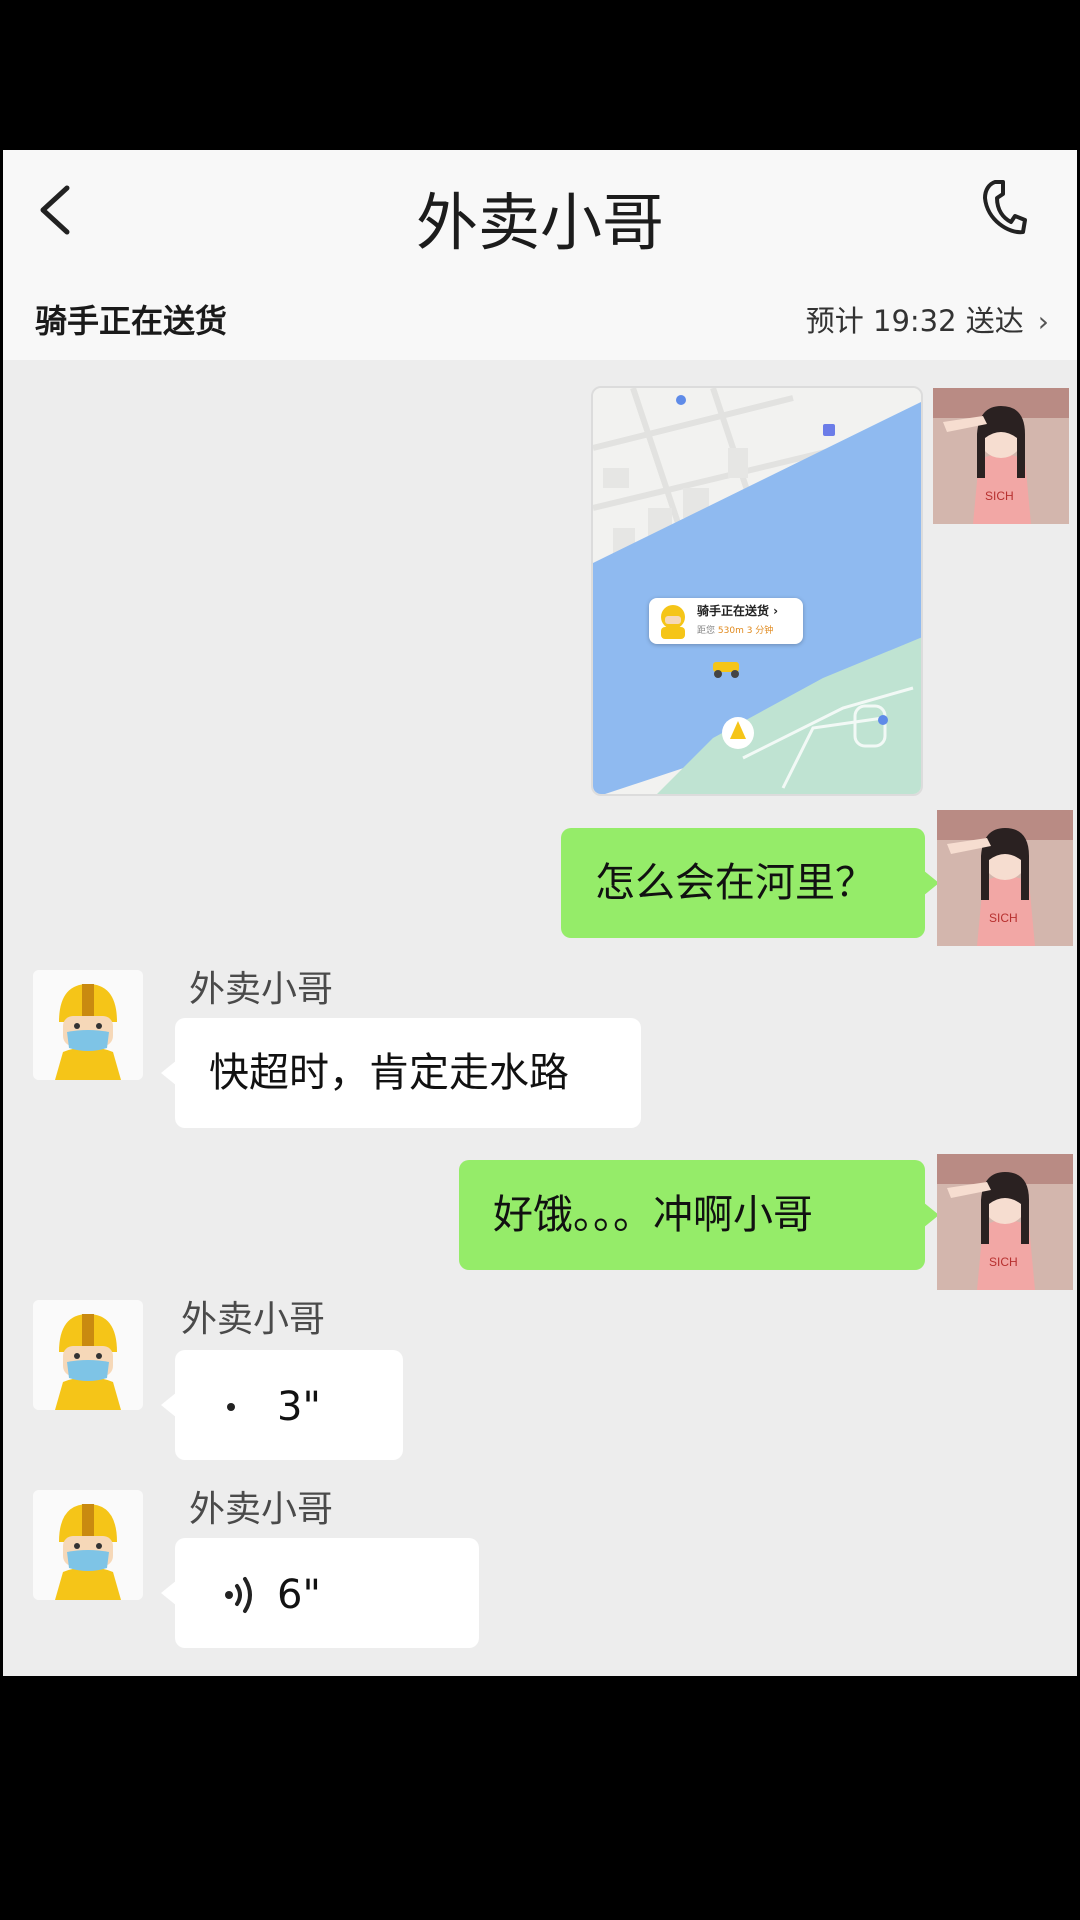 Image resolution: width=1080 pixels, height=1920 pixels. I want to click on time-value: 3 分钟, so click(760, 631).